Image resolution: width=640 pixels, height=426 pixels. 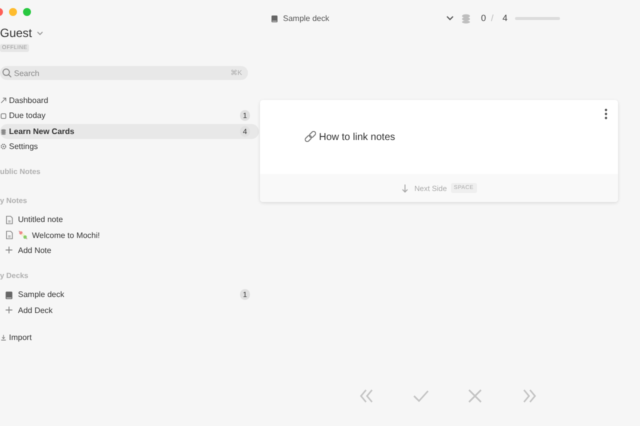 What do you see at coordinates (3, 101) in the screenshot?
I see `arrow-icon` at bounding box center [3, 101].